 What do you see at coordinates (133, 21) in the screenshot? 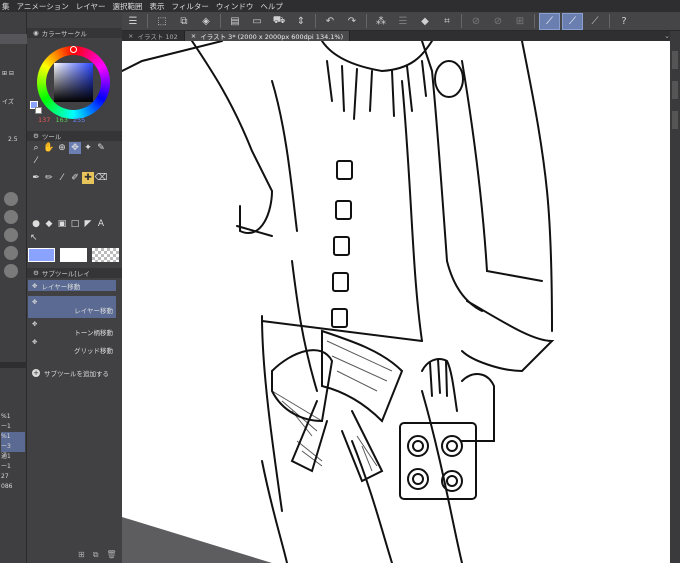
I see `menu-icon: ☰` at bounding box center [133, 21].